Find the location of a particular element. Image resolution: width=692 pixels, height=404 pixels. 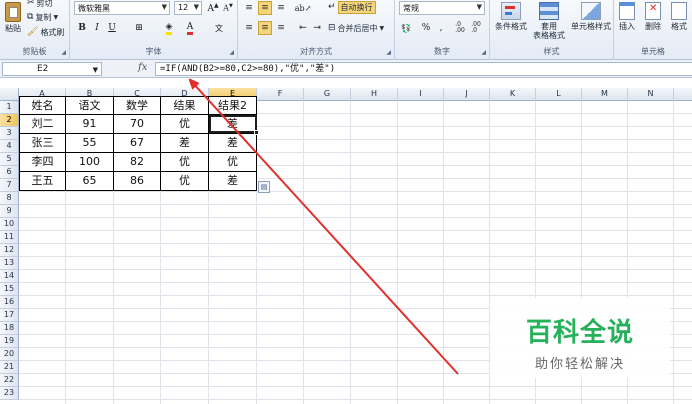

row-header-3: 3 is located at coordinates (9, 133).